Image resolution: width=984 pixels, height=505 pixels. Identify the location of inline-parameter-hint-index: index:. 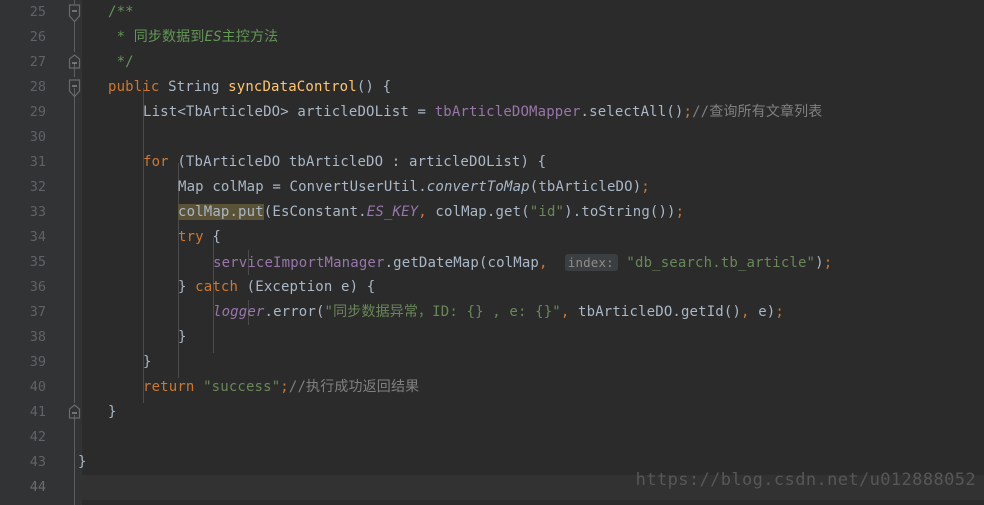
(591, 262).